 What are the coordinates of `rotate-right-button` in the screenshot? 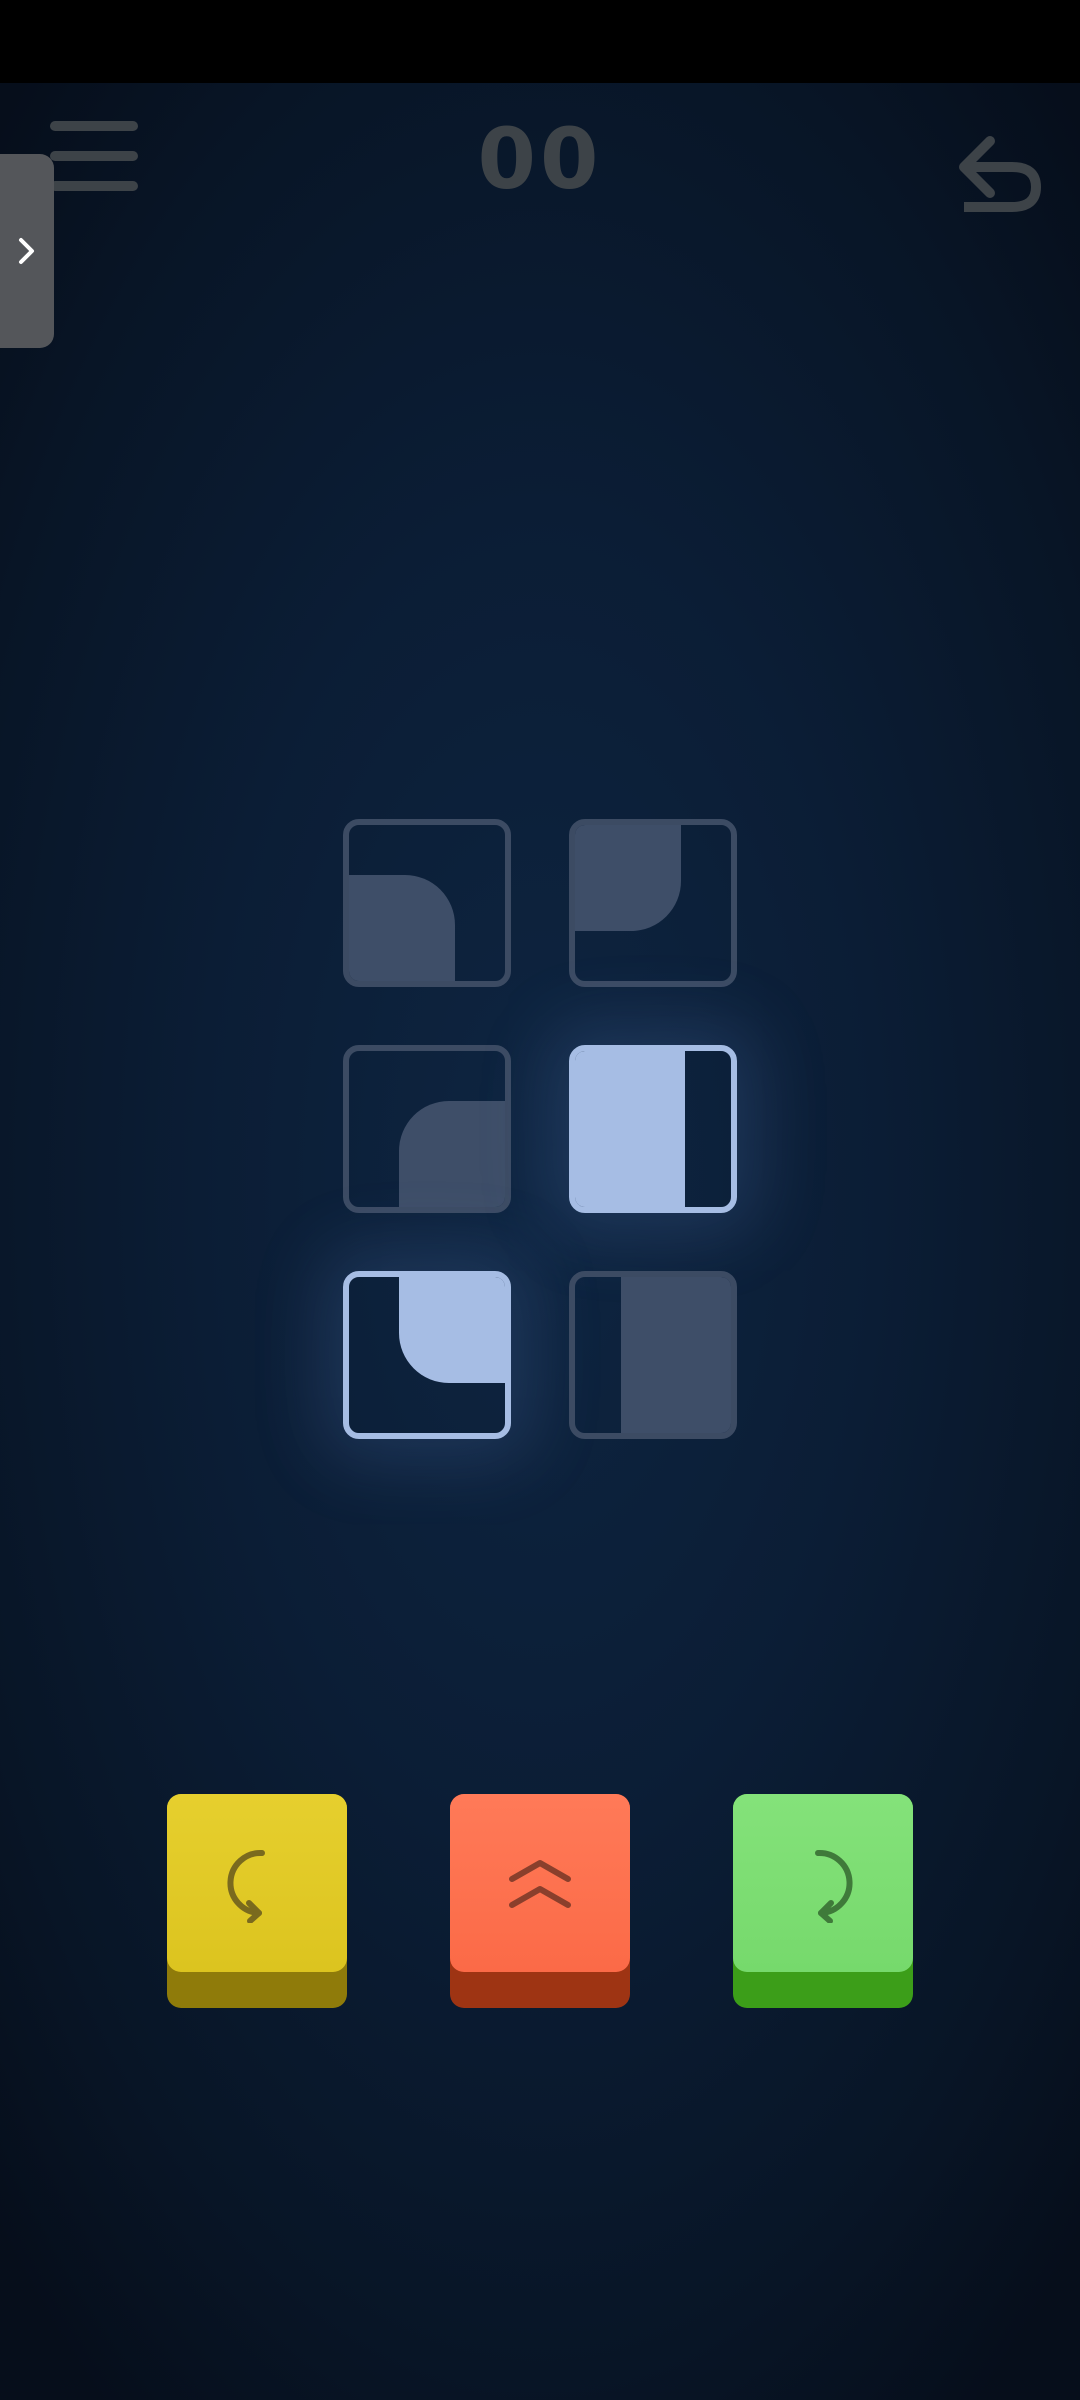 It's located at (823, 1901).